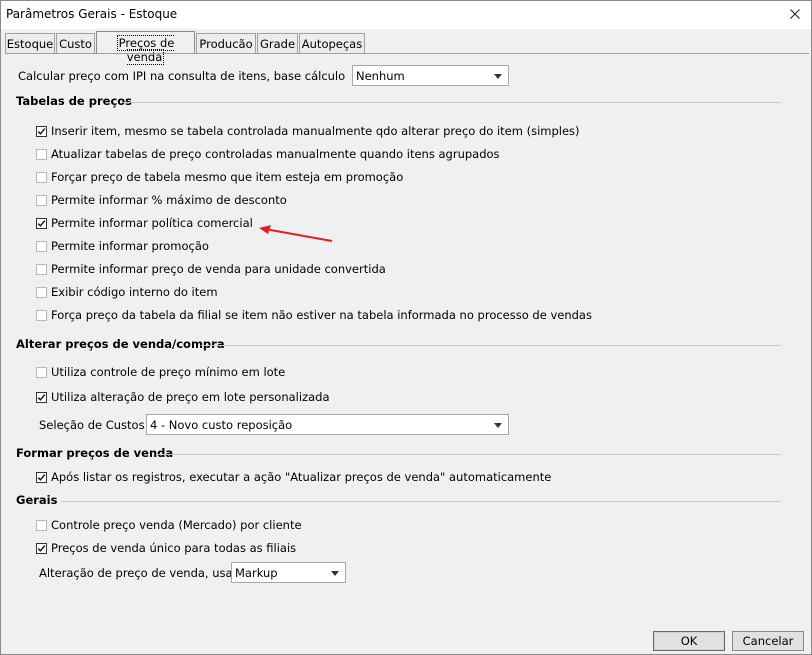  I want to click on tab-estoque: Estoque, so click(30, 43).